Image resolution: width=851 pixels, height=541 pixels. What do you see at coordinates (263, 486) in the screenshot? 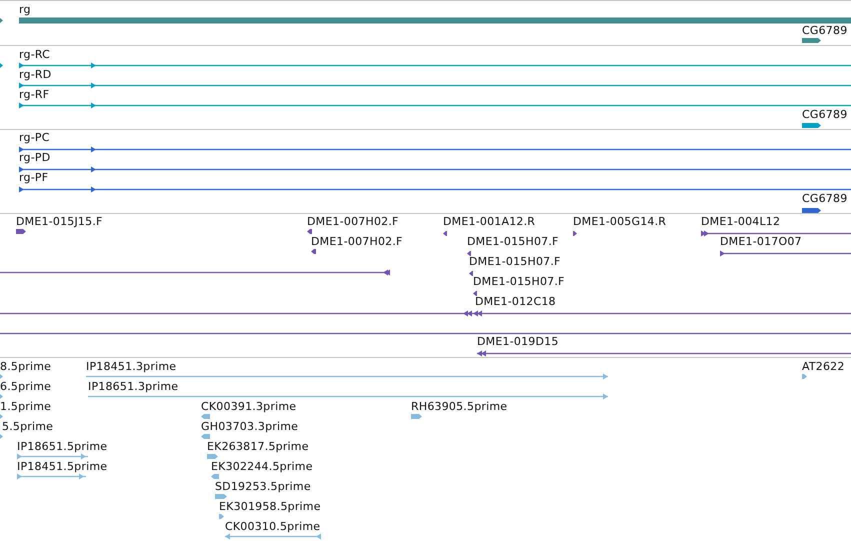
I see `feature-label: SD19253.5prime` at bounding box center [263, 486].